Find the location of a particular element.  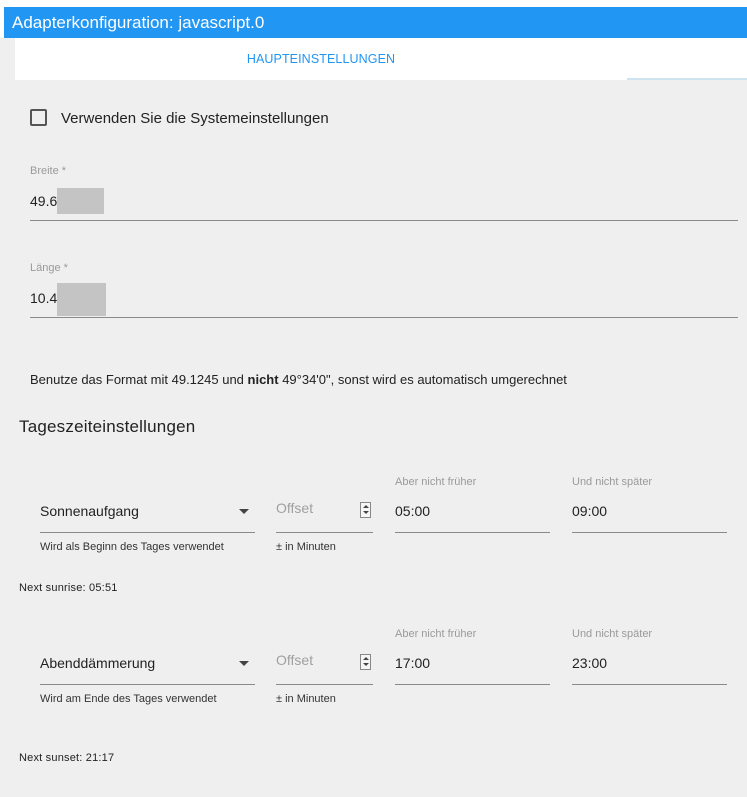

sunrise-select-underline is located at coordinates (147, 532).